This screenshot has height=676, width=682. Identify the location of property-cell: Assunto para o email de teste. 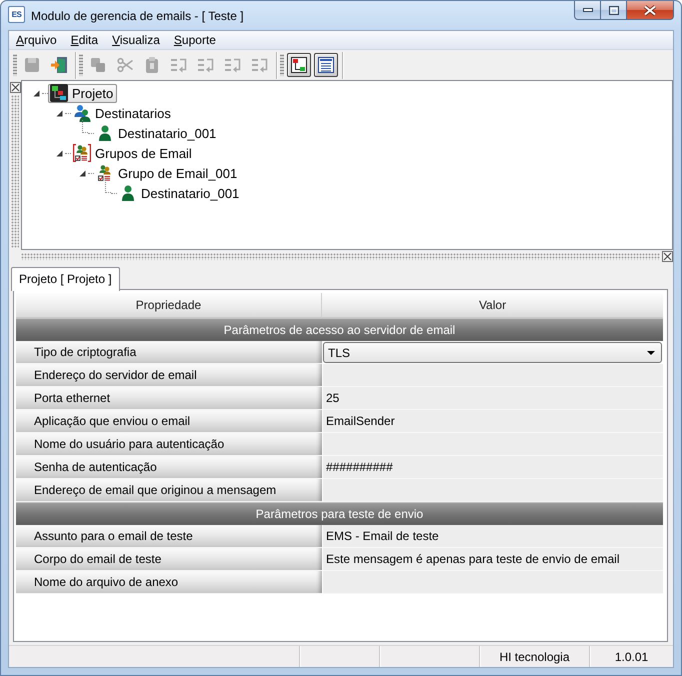
(169, 536).